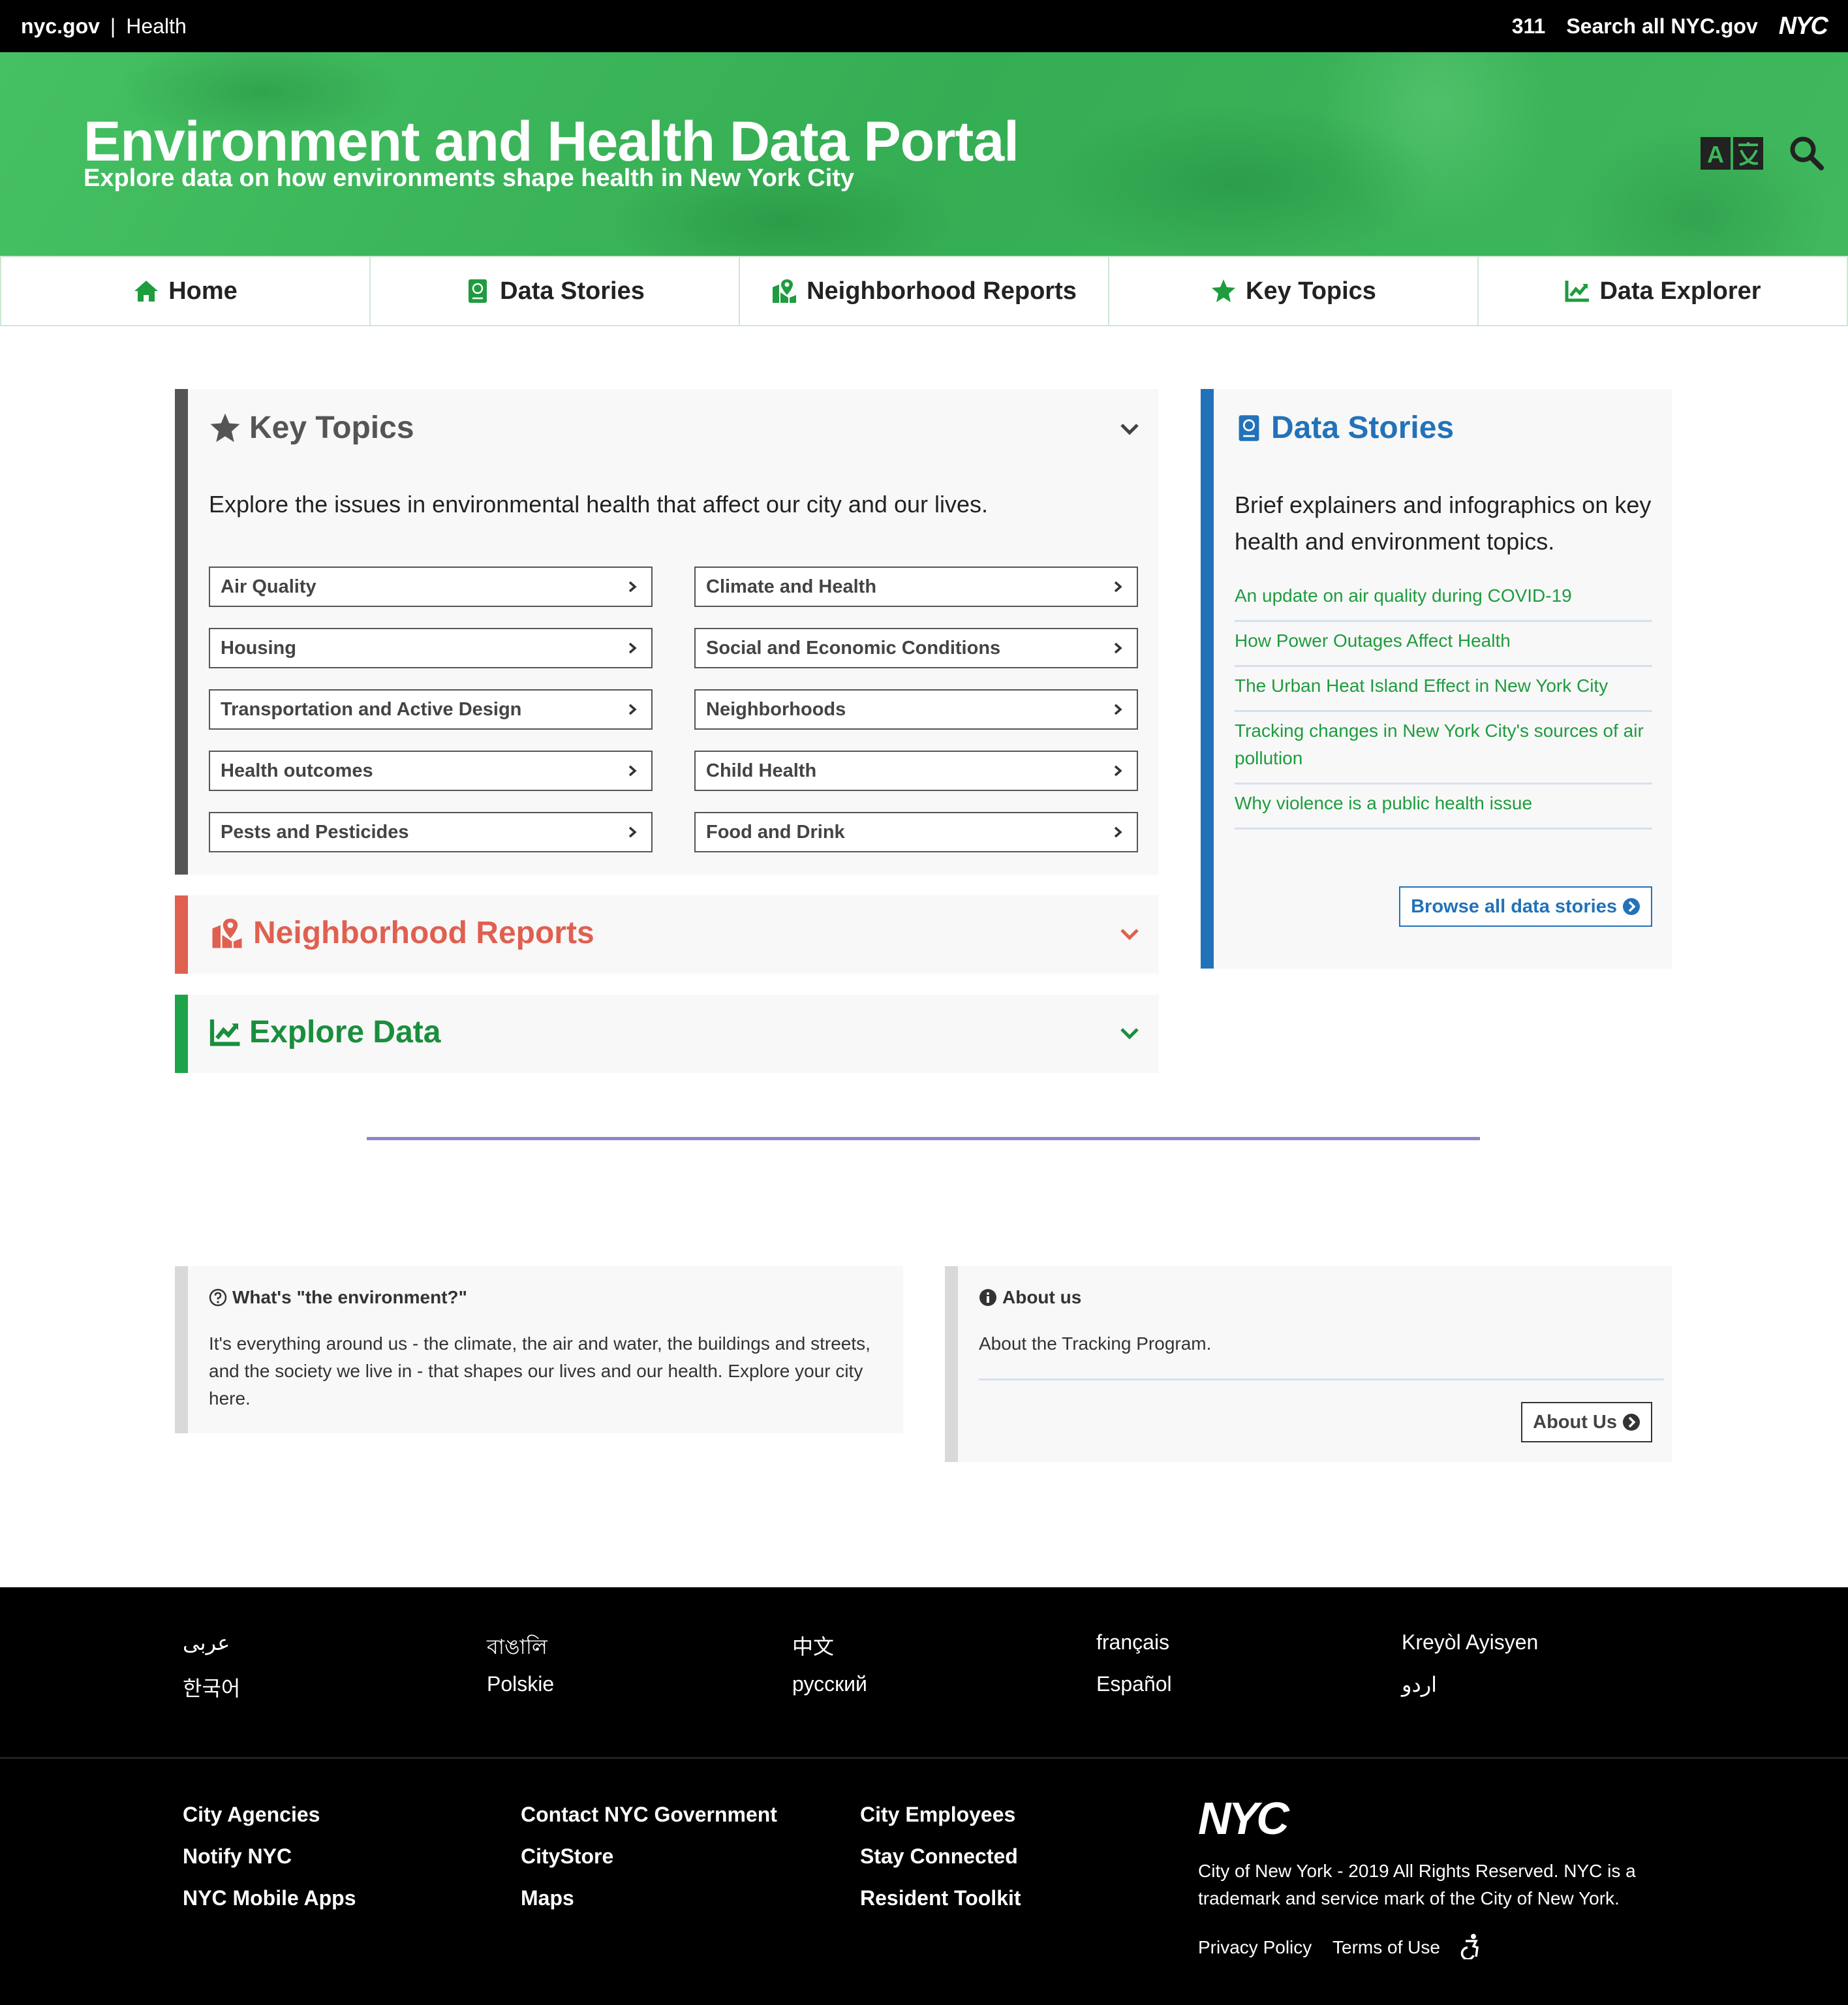  What do you see at coordinates (1575, 1422) in the screenshot?
I see `about-us-label: About Us` at bounding box center [1575, 1422].